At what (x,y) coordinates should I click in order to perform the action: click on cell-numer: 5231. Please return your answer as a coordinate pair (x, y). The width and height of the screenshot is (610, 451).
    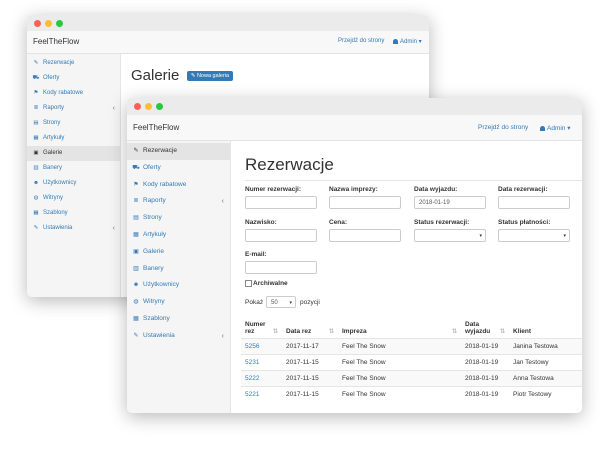
    Looking at the image, I should click on (261, 361).